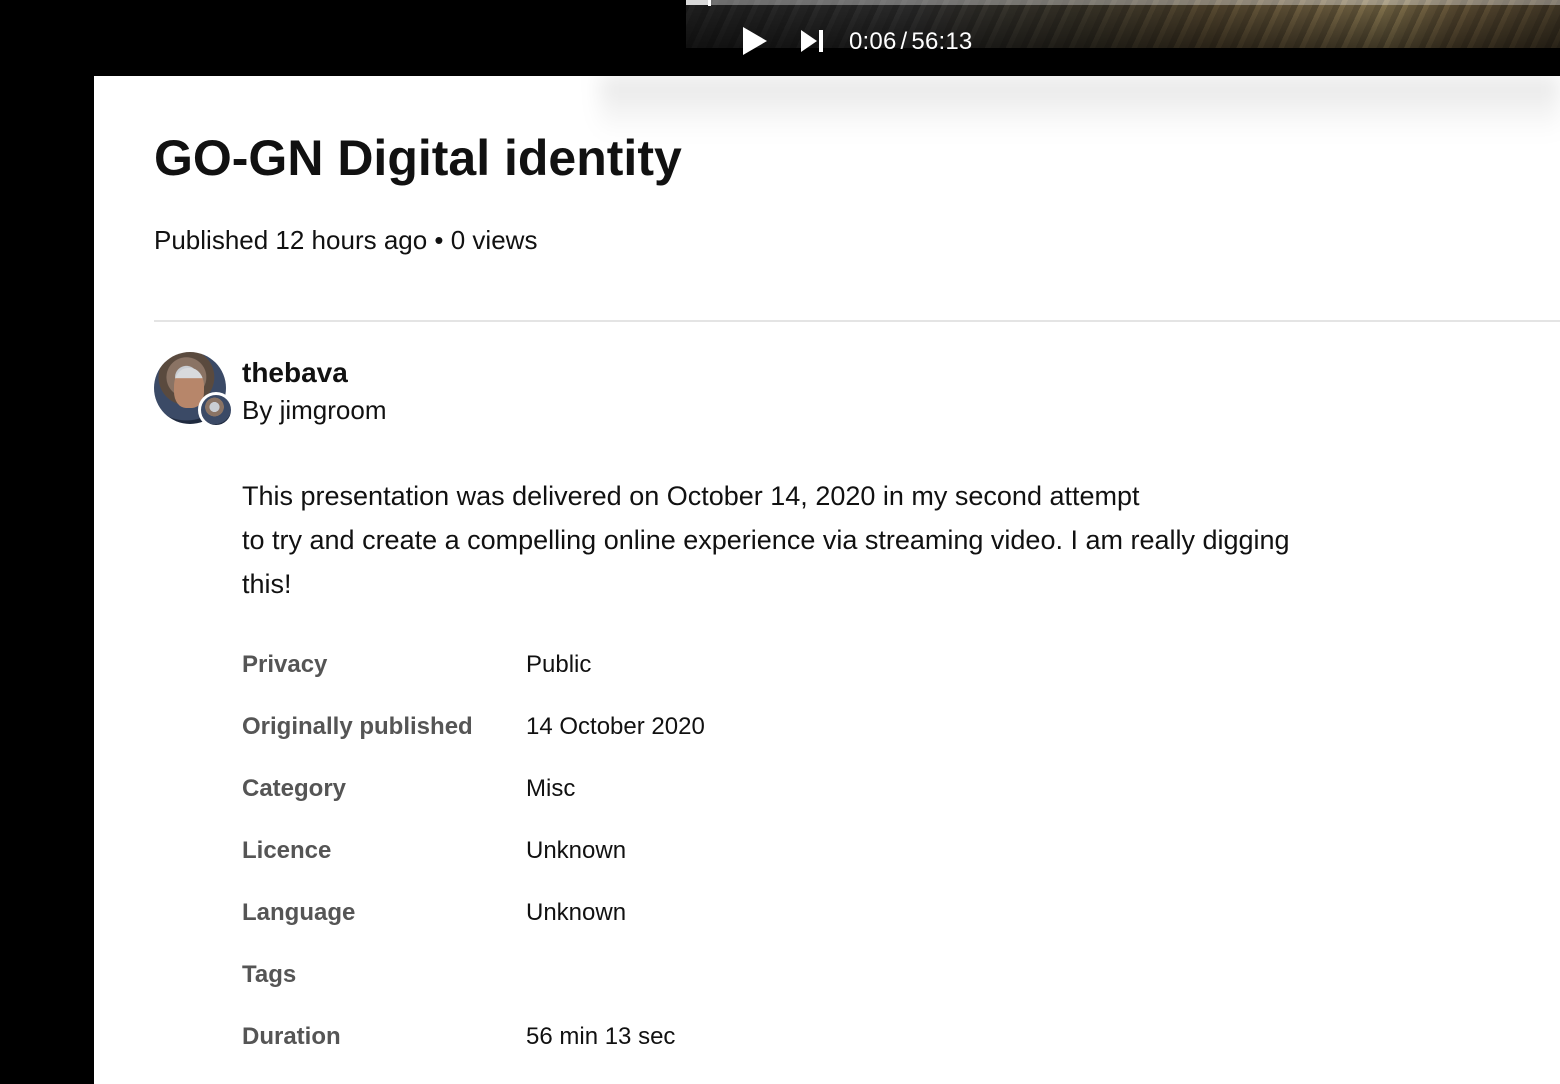  I want to click on channel-name: thebava, so click(295, 373).